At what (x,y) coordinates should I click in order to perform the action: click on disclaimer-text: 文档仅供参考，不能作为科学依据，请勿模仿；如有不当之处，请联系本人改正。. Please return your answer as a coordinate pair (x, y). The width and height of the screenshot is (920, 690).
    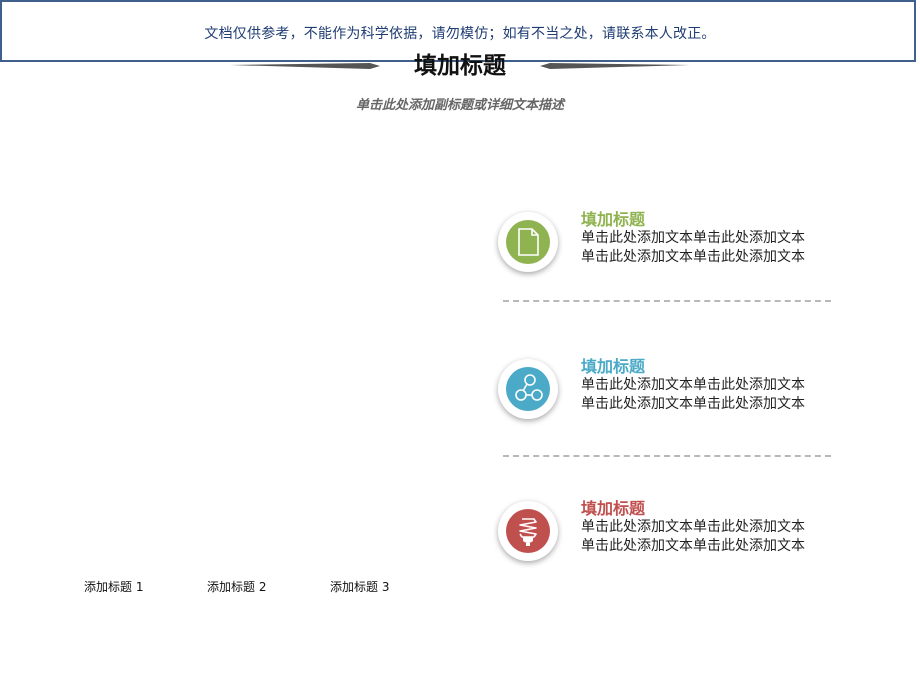
    Looking at the image, I should click on (460, 34).